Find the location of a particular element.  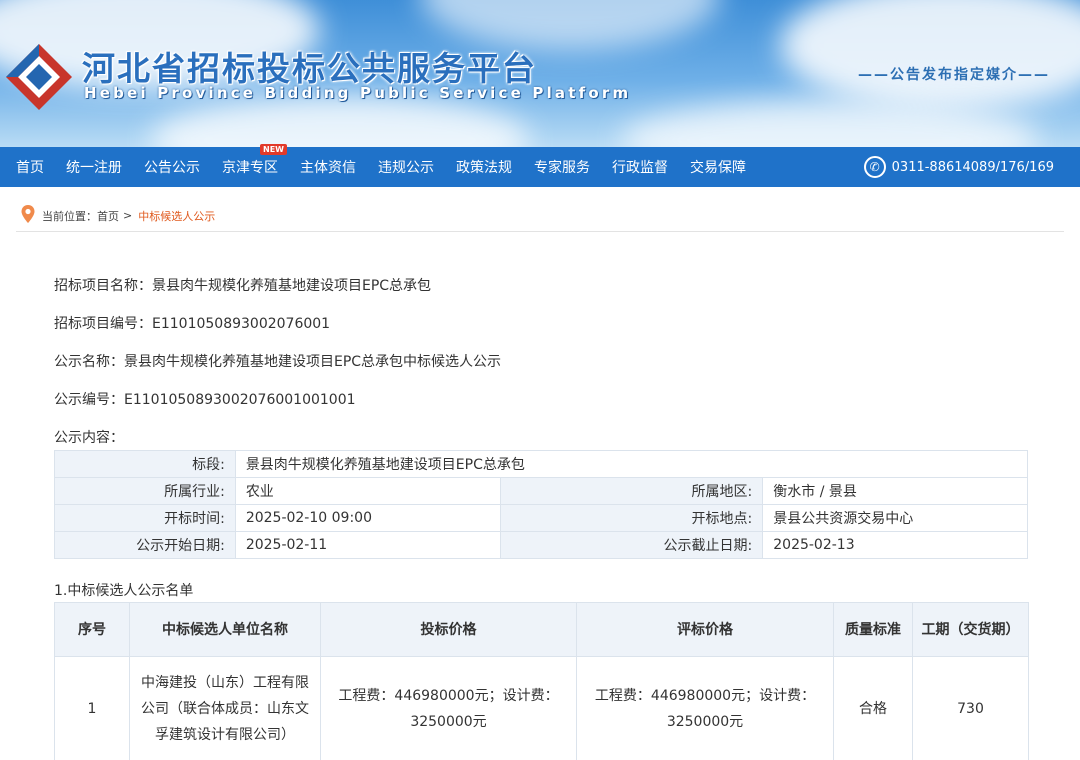

project-code-field: 招标项目编号：E1101050893002076001 is located at coordinates (192, 324).